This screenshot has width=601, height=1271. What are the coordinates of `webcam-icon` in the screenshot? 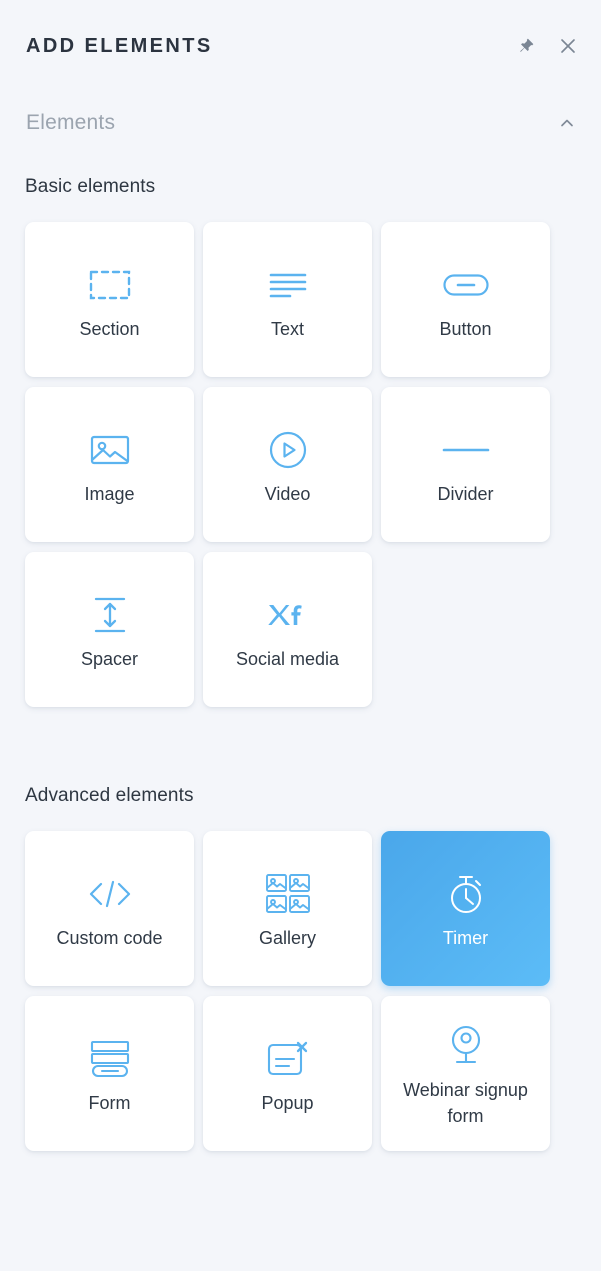 It's located at (466, 1046).